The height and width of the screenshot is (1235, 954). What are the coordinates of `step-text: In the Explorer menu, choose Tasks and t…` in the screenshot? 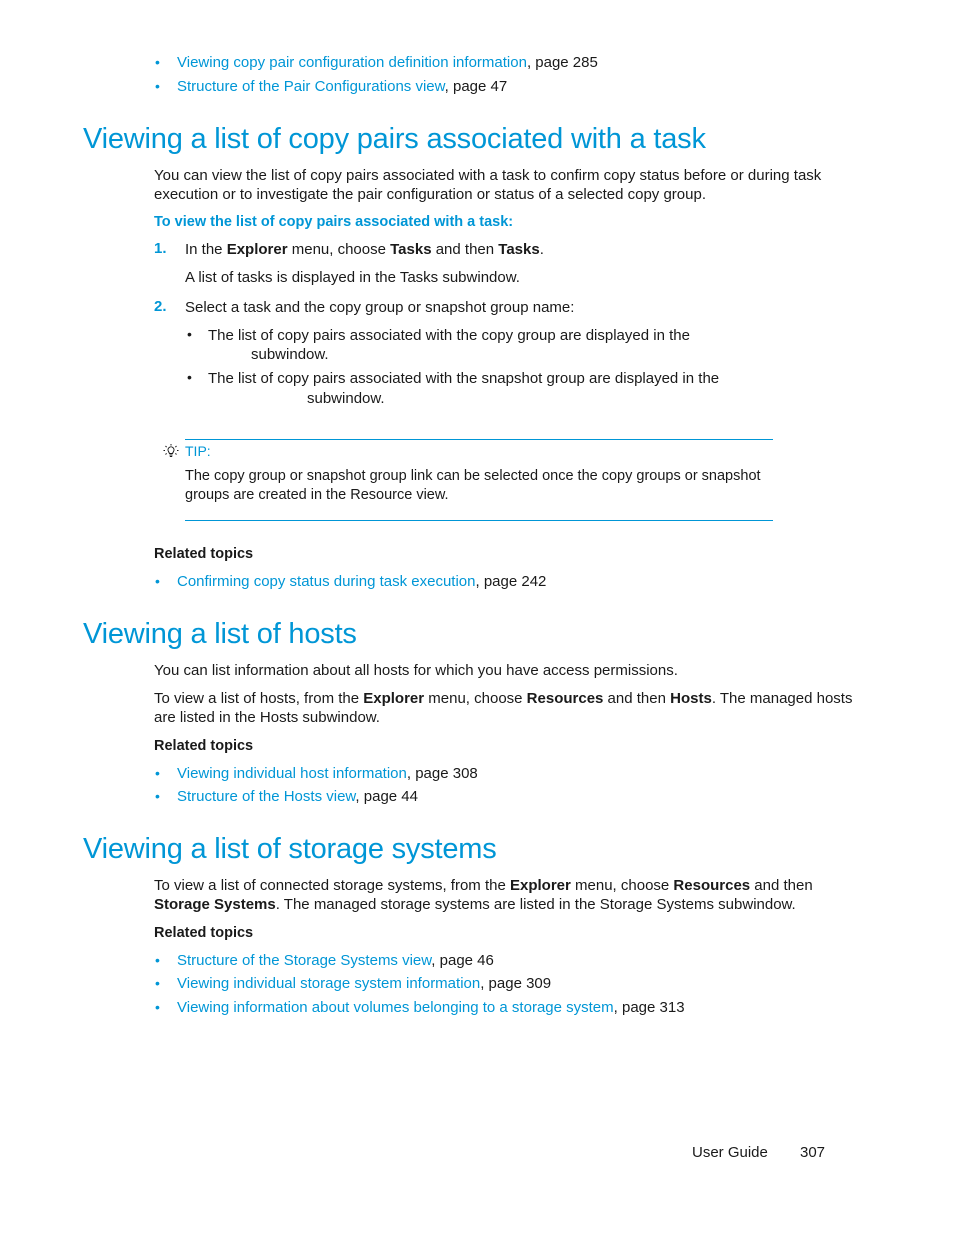 It's located at (364, 249).